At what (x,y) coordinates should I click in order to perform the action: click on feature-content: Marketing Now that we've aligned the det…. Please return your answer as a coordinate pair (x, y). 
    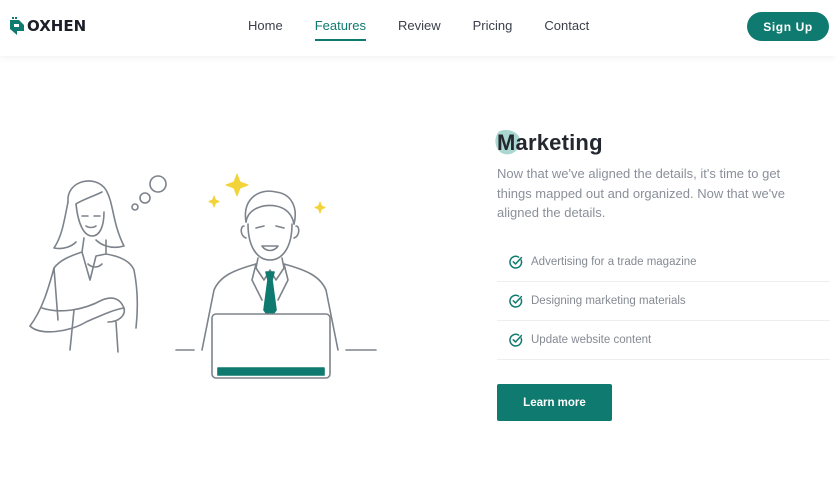
    Looking at the image, I should click on (663, 174).